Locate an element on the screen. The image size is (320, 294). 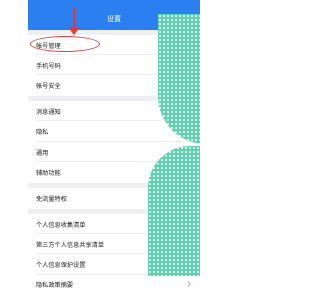
menu-item-label: 手机号码 is located at coordinates (48, 66).